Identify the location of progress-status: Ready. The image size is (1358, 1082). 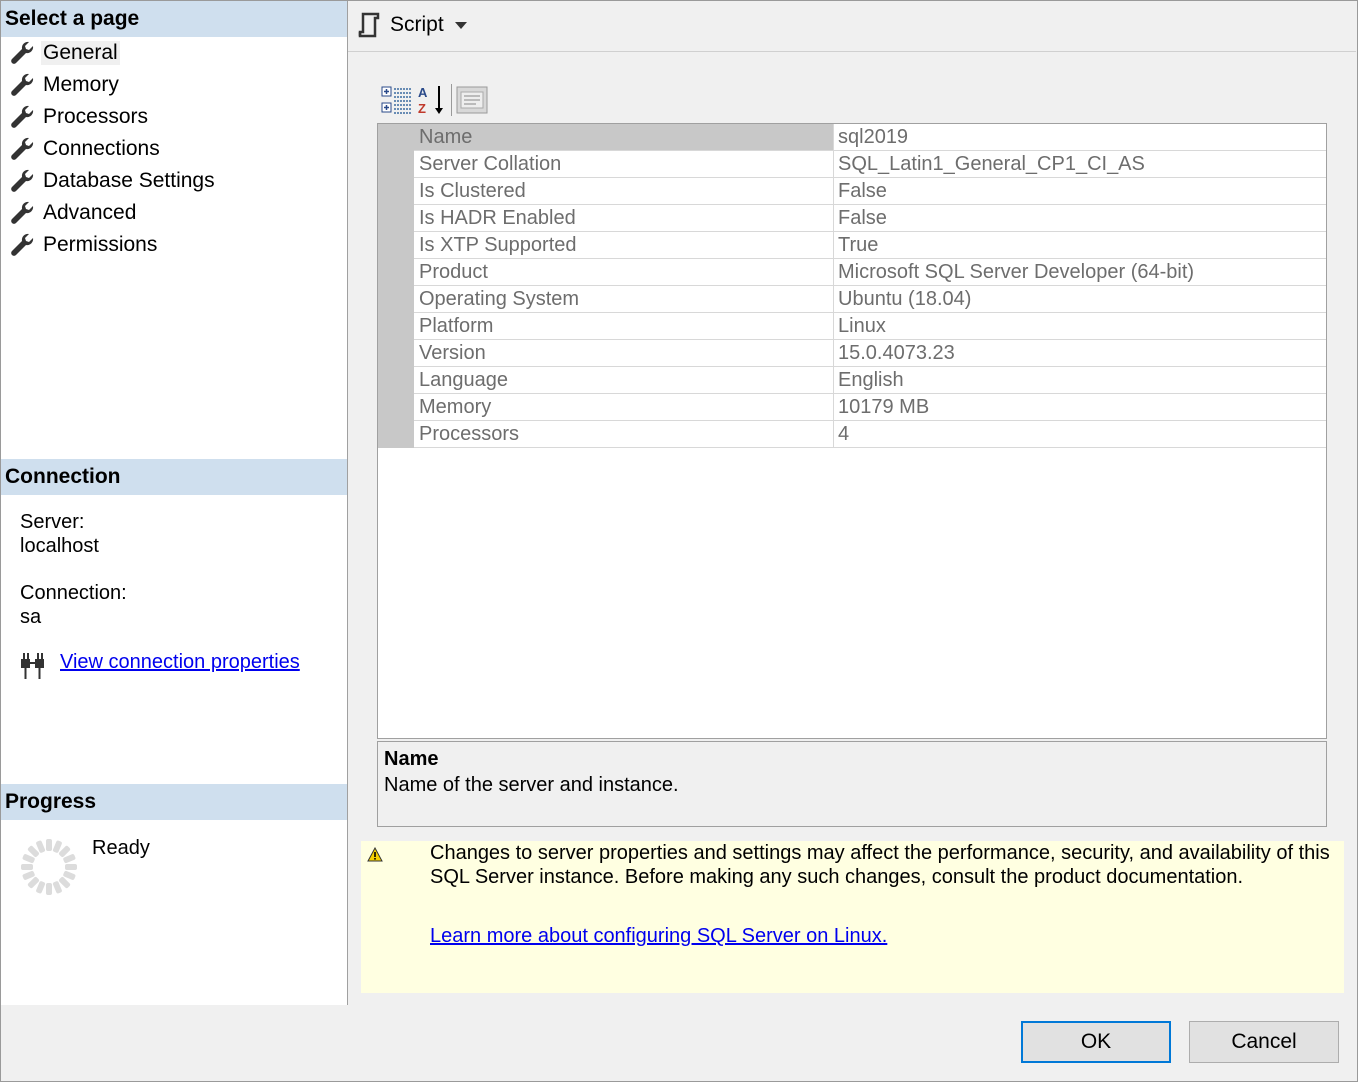
(121, 848).